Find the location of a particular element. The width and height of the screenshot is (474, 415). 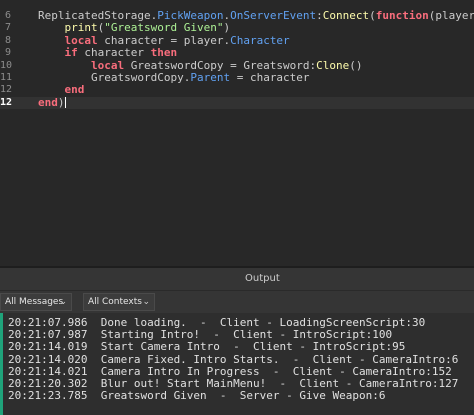

code-token: Clone is located at coordinates (333, 65).